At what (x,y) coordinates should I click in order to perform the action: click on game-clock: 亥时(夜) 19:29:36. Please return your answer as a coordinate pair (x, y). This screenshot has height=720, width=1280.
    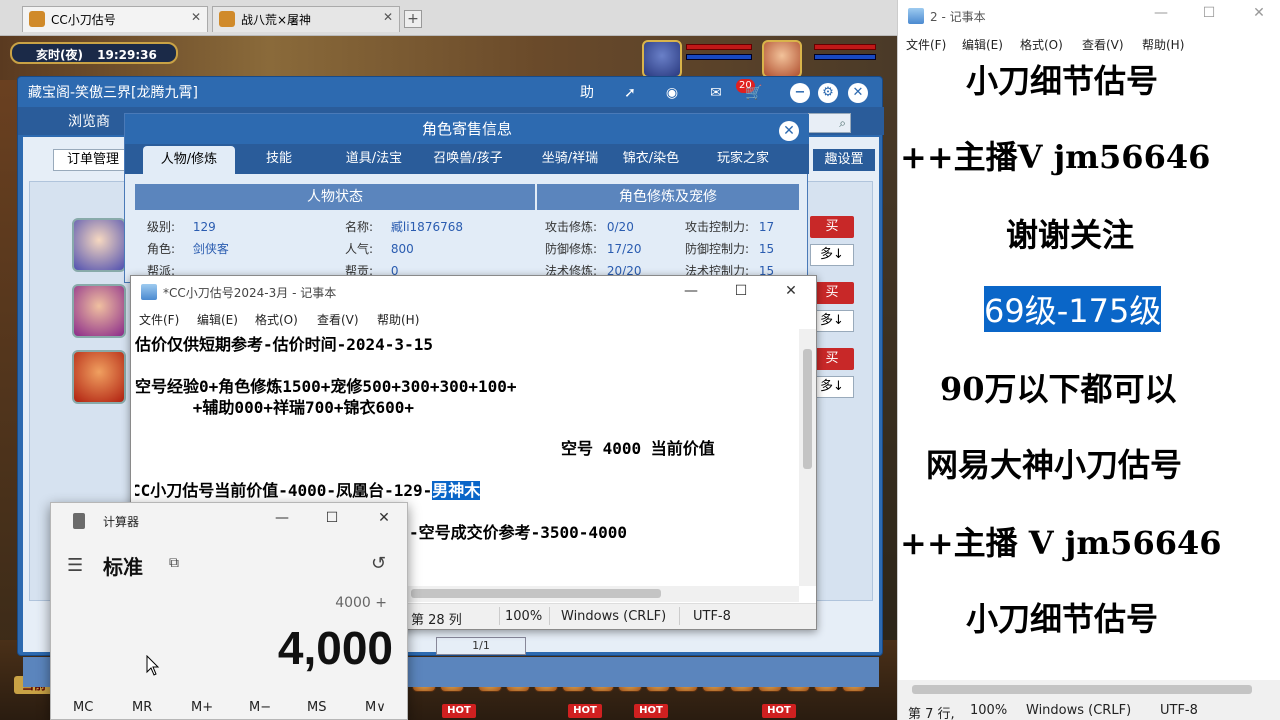
    Looking at the image, I should click on (94, 53).